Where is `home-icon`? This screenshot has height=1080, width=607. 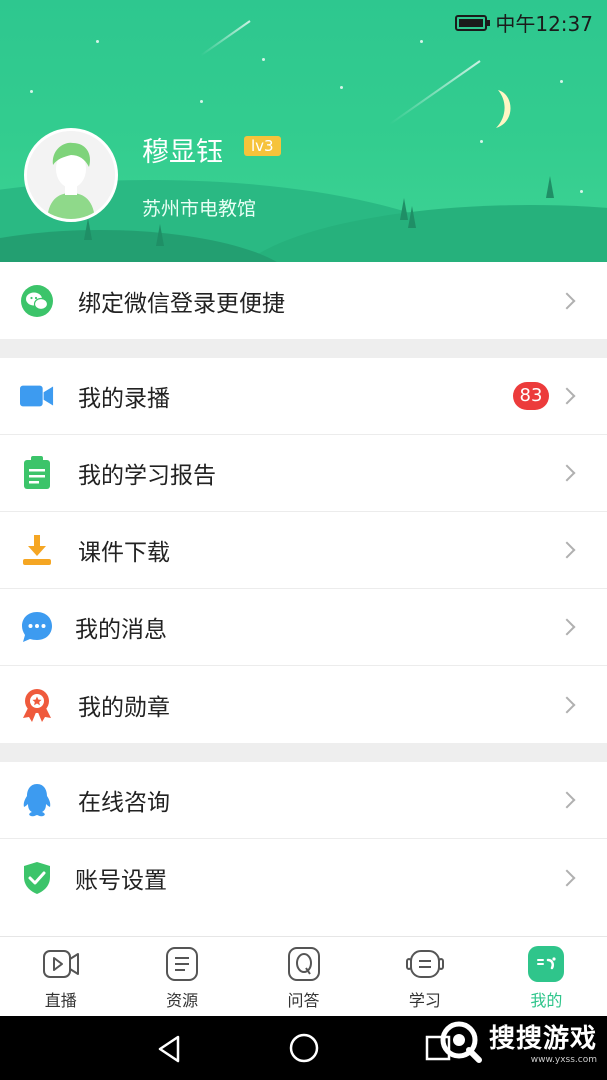 home-icon is located at coordinates (304, 1048).